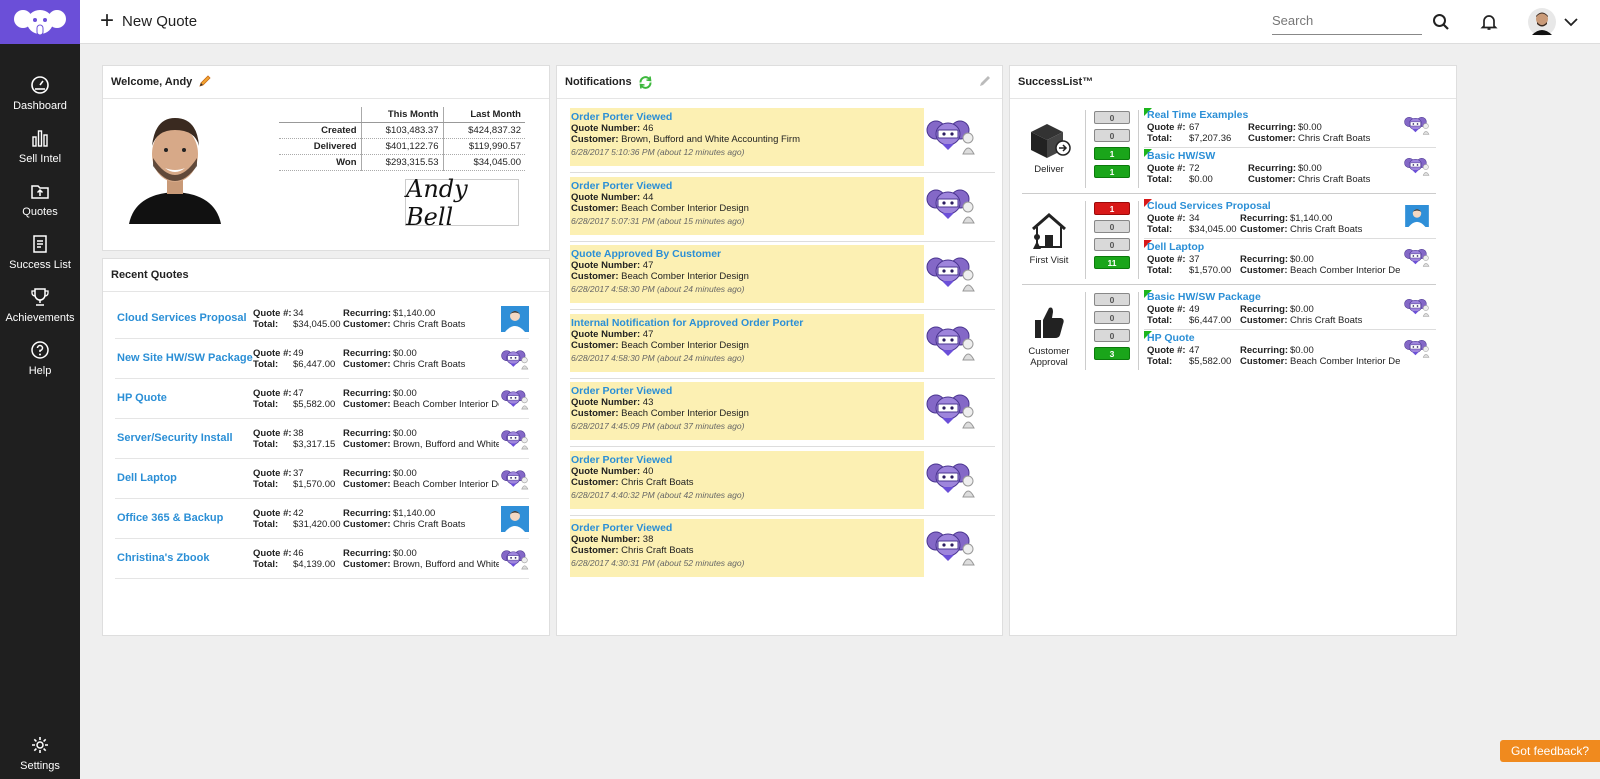 The image size is (1600, 779). What do you see at coordinates (182, 318) in the screenshot?
I see `recent-quote-link: Cloud Services Proposal` at bounding box center [182, 318].